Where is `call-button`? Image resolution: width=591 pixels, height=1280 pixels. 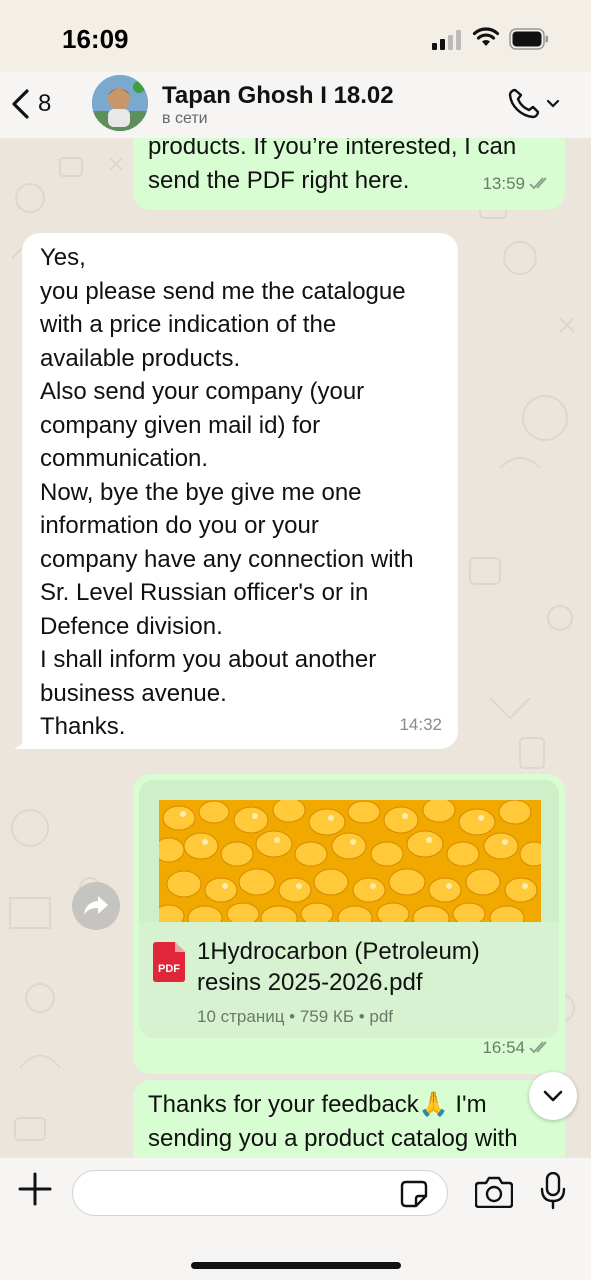
call-button is located at coordinates (535, 104).